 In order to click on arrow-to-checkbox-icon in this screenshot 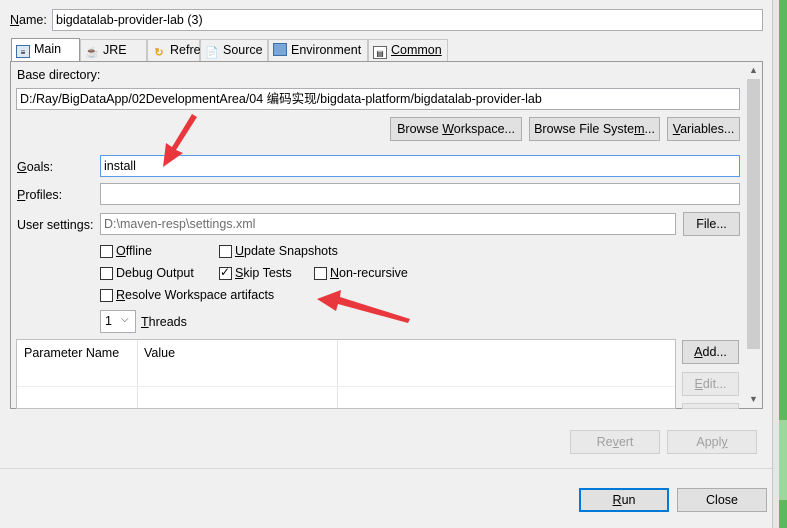, I will do `click(363, 306)`.